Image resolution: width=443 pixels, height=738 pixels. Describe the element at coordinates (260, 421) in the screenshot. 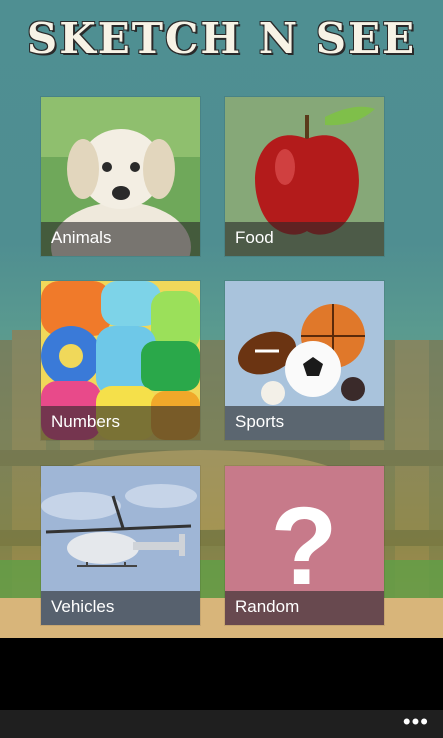

I see `tile-label-sports: Sports` at that location.